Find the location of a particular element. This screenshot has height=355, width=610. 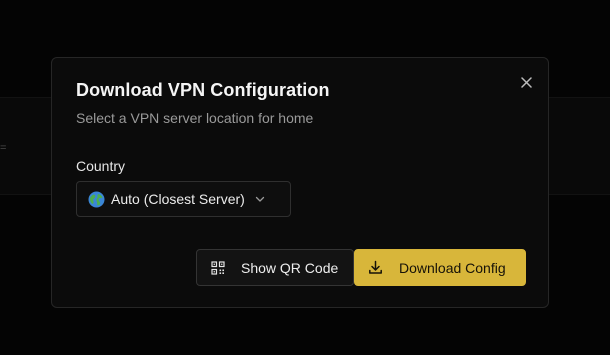

close-button is located at coordinates (526, 82).